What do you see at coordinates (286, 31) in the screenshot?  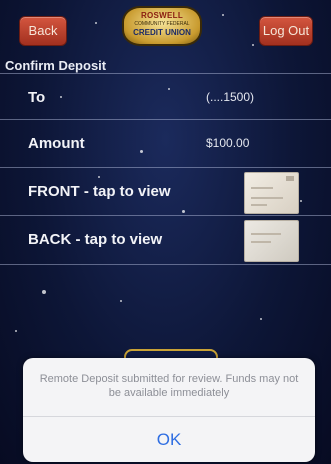 I see `logout-button: Log Out` at bounding box center [286, 31].